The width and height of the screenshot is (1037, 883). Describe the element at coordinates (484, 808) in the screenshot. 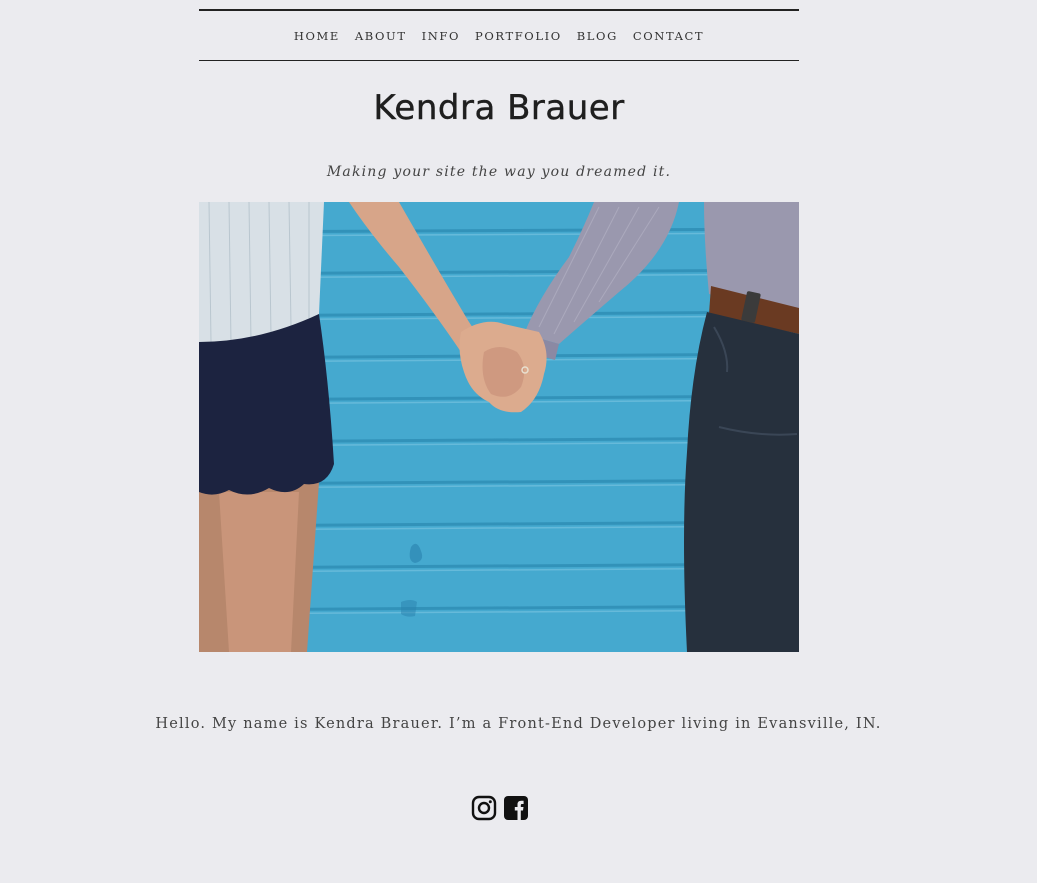

I see `instagram-icon` at that location.